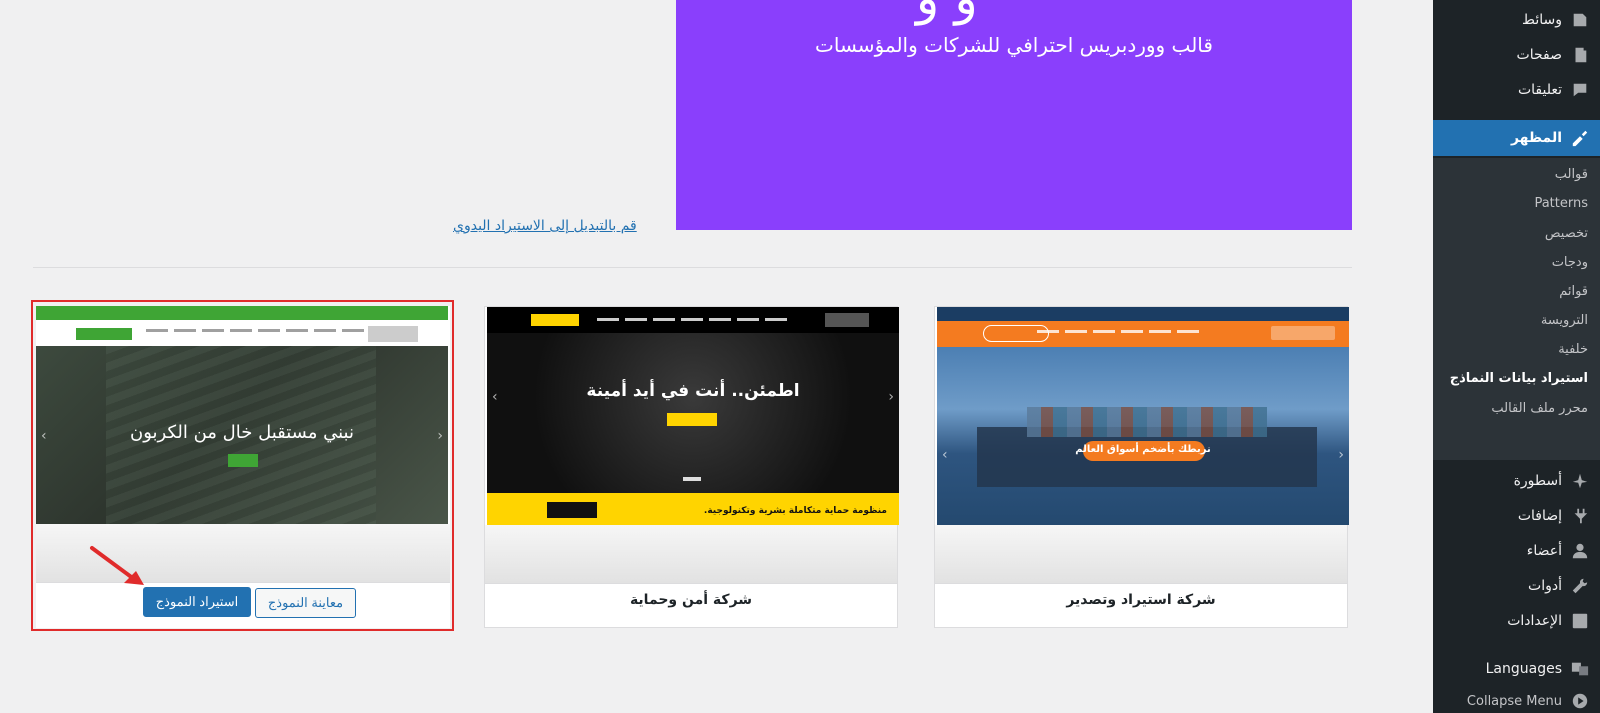  I want to click on demo-title: شركة أمن وحماية, so click(691, 600).